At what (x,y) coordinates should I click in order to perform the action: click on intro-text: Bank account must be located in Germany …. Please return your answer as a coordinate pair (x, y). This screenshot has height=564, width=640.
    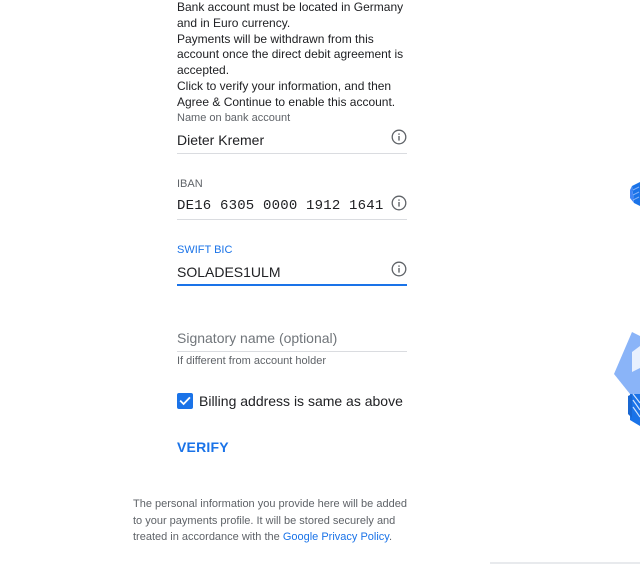
    Looking at the image, I should click on (295, 55).